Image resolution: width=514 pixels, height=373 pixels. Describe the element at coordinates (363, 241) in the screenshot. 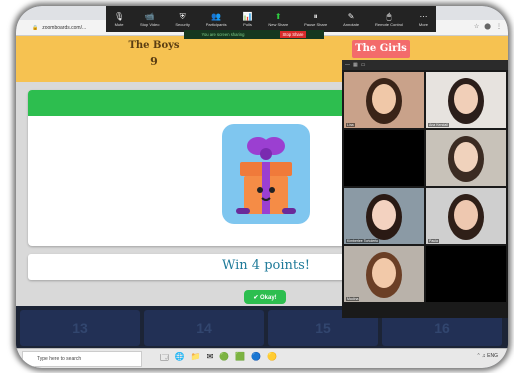

I see `participant-name: Kimberlee Tortolerto` at that location.